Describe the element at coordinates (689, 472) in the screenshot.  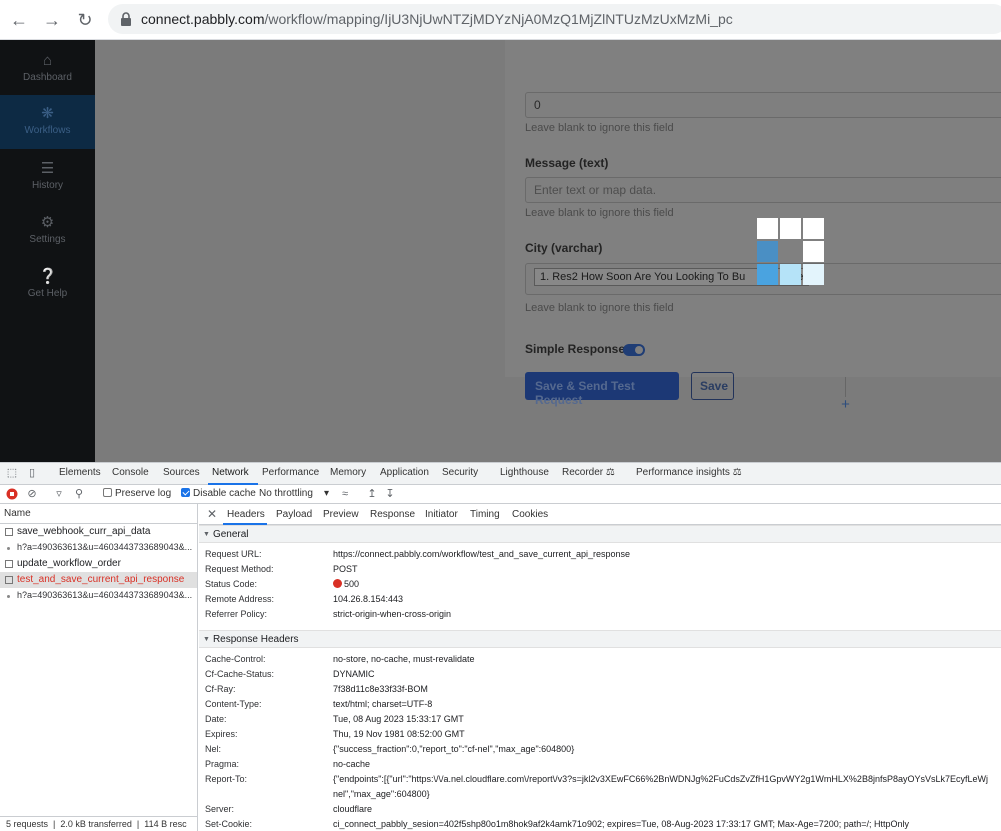
I see `tab-performance-insights: Performance insights ⚖` at that location.